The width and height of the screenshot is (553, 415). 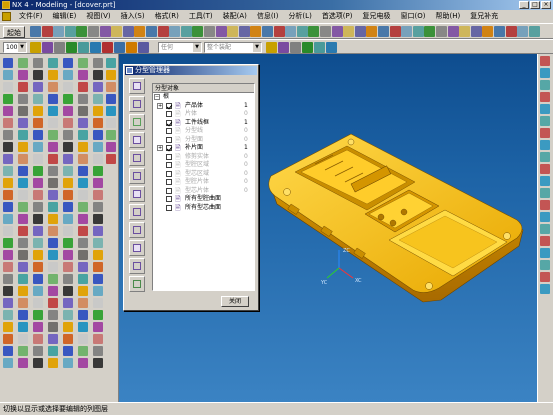 What do you see at coordinates (524, 5) in the screenshot?
I see `minimize-button: _` at bounding box center [524, 5].